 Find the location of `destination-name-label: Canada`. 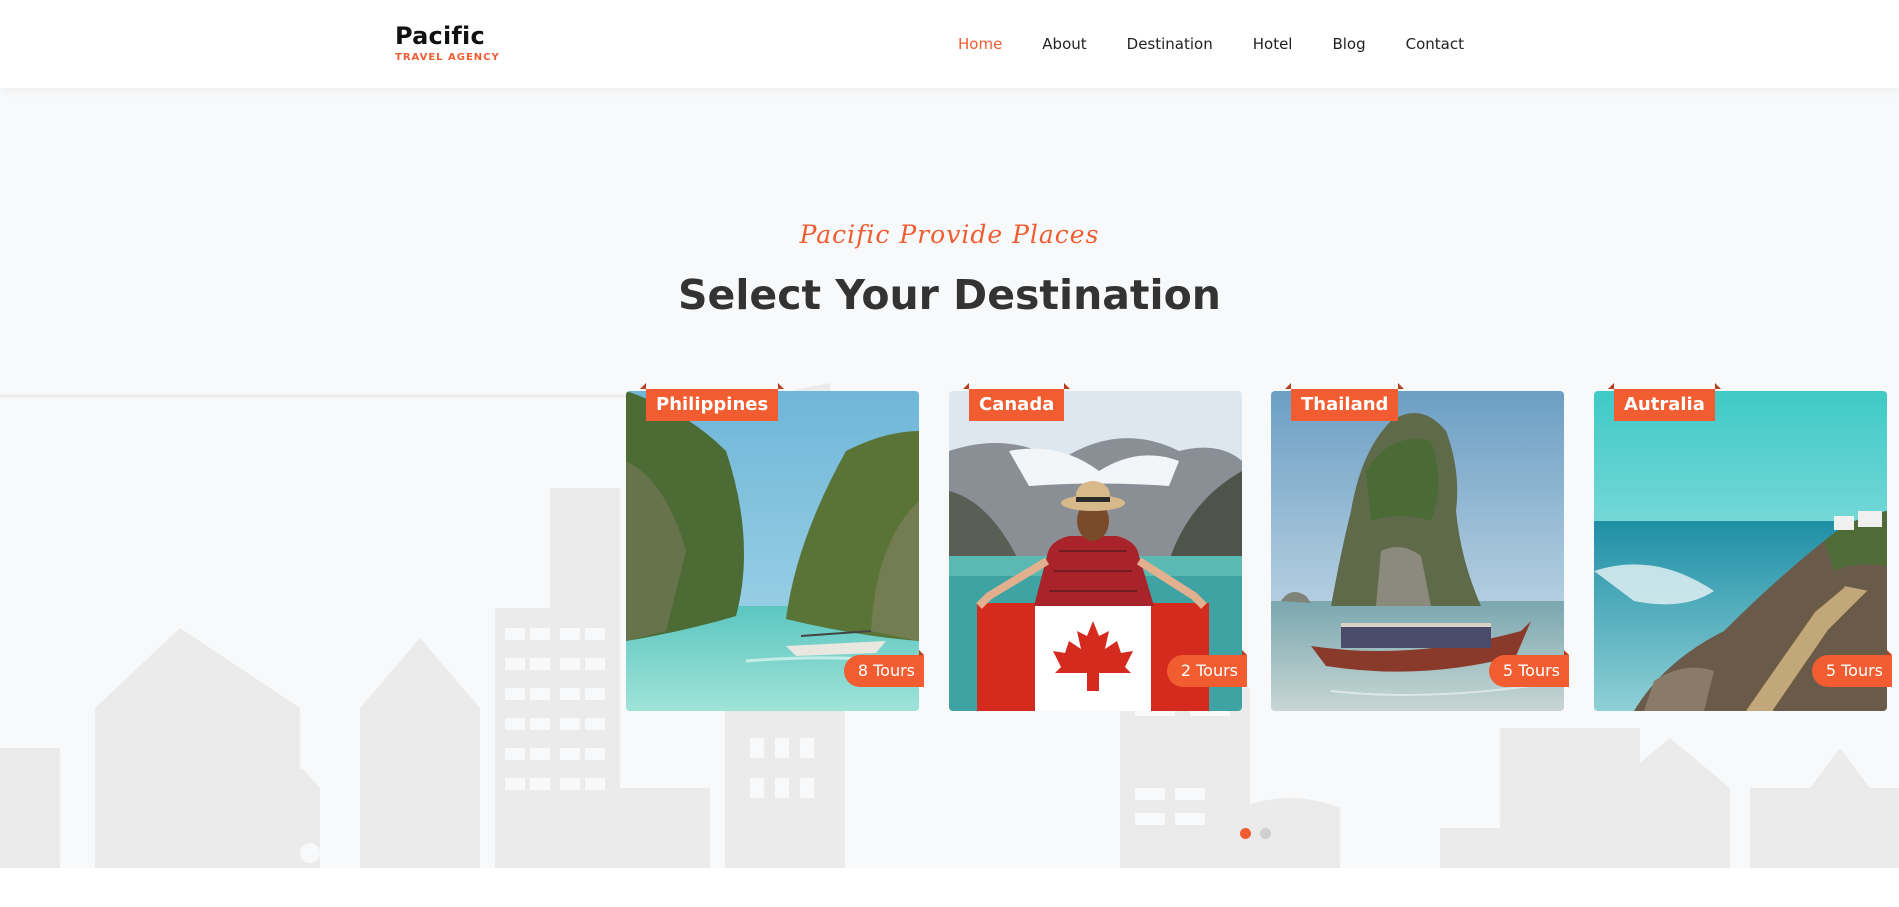

destination-name-label: Canada is located at coordinates (1016, 402).